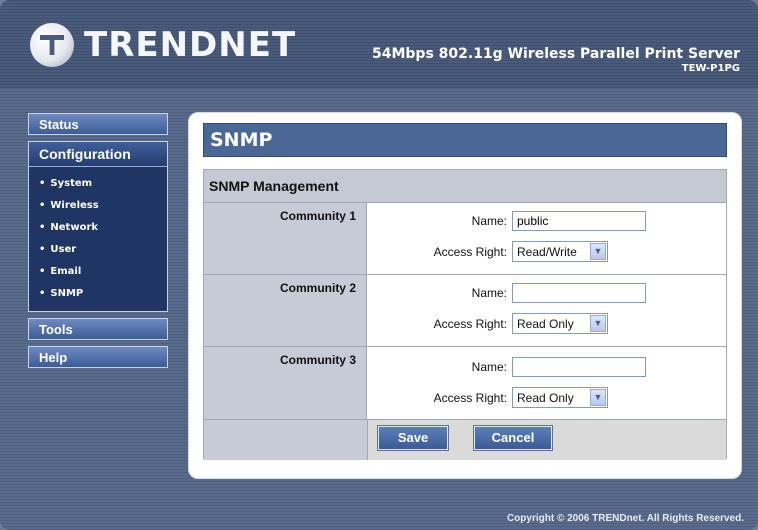  Describe the element at coordinates (103, 250) in the screenshot. I see `sidebar-item-user: User` at that location.